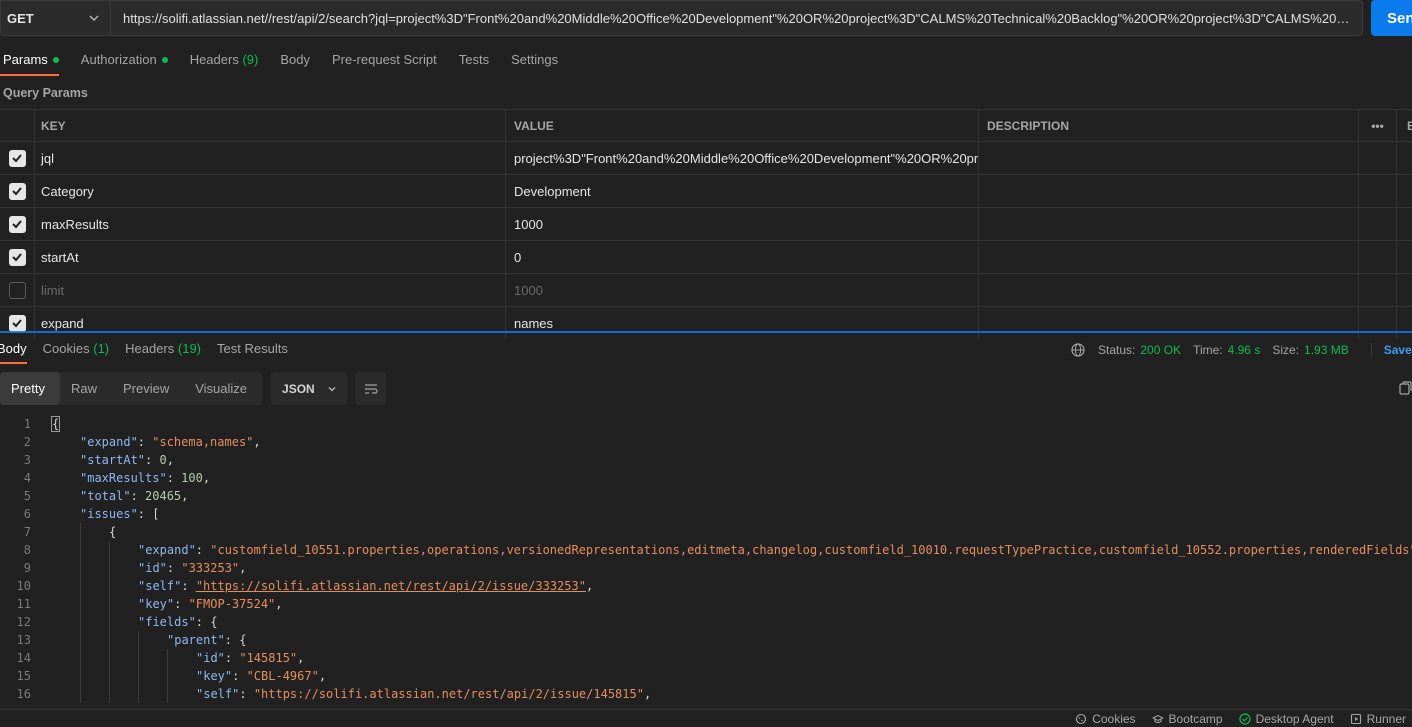 The width and height of the screenshot is (1412, 727). Describe the element at coordinates (1391, 350) in the screenshot. I see `save-response-button: Save Res` at that location.